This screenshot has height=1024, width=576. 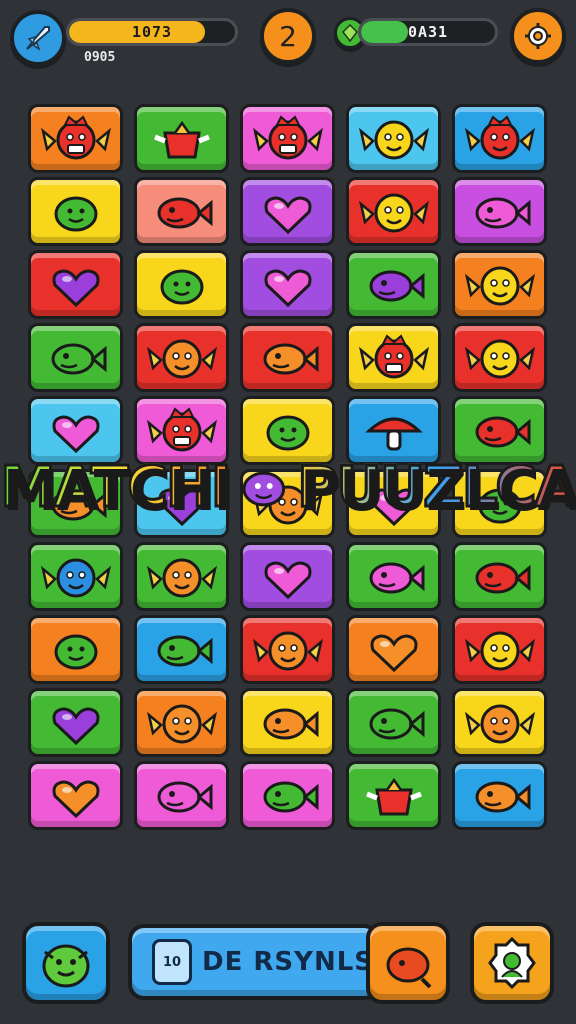 I want to click on energy-bar: 0A31, so click(x=428, y=32).